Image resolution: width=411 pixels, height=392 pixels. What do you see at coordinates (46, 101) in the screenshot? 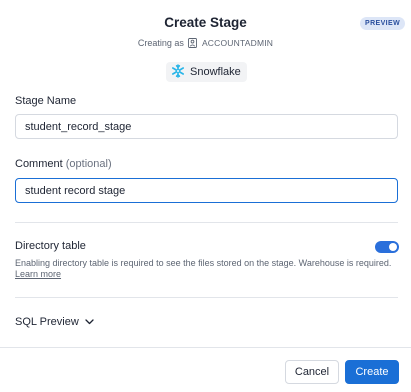
I see `stage-name-label: Stage Name` at bounding box center [46, 101].